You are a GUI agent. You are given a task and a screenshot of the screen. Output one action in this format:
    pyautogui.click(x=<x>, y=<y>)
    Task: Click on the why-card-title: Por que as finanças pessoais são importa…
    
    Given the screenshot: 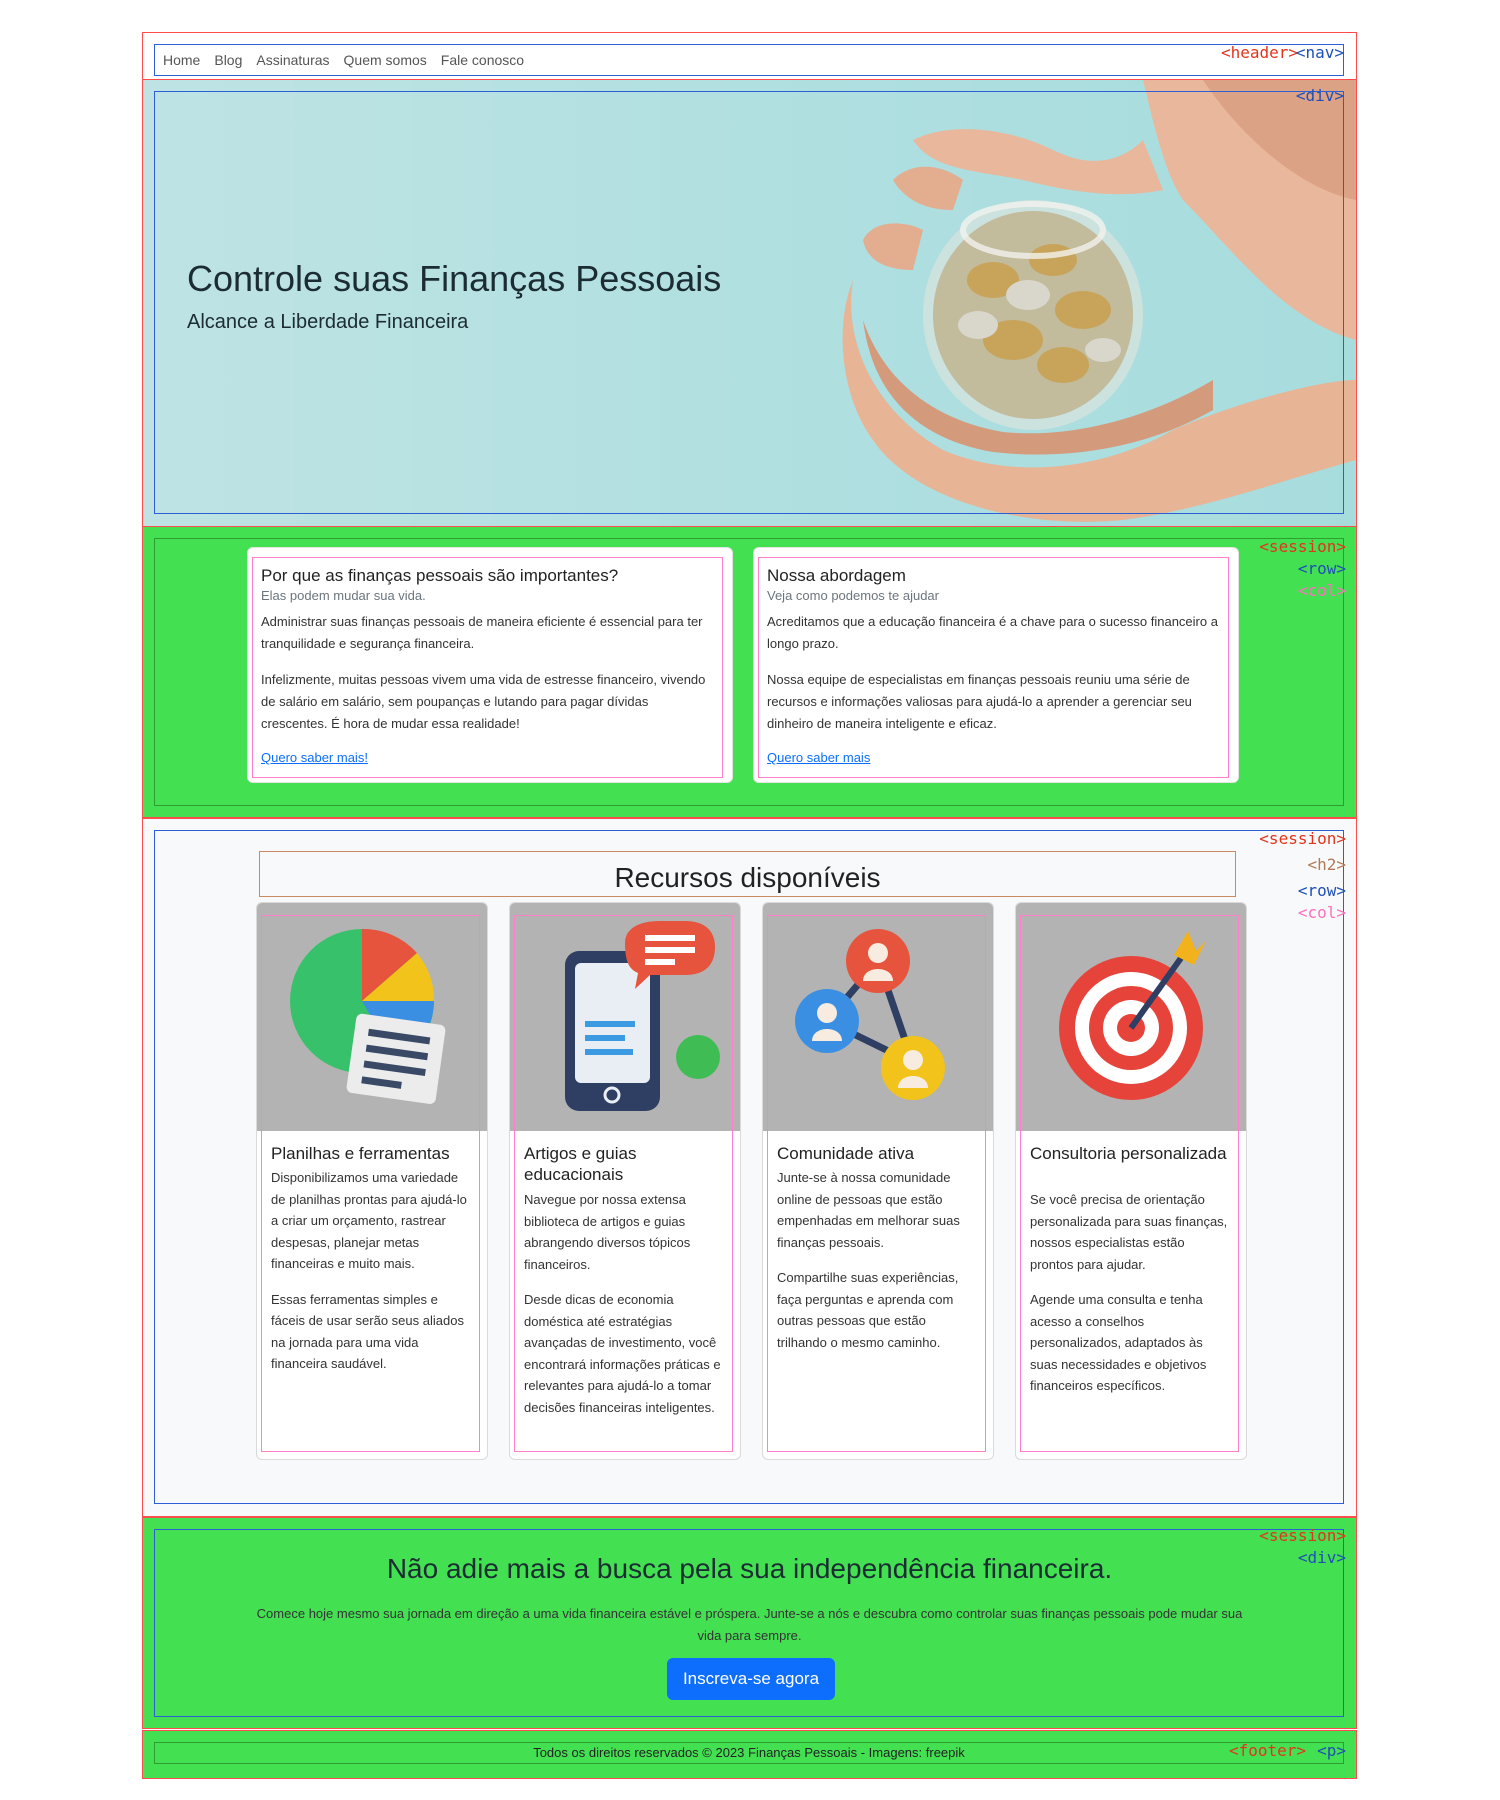 What is the action you would take?
    pyautogui.click(x=440, y=575)
    